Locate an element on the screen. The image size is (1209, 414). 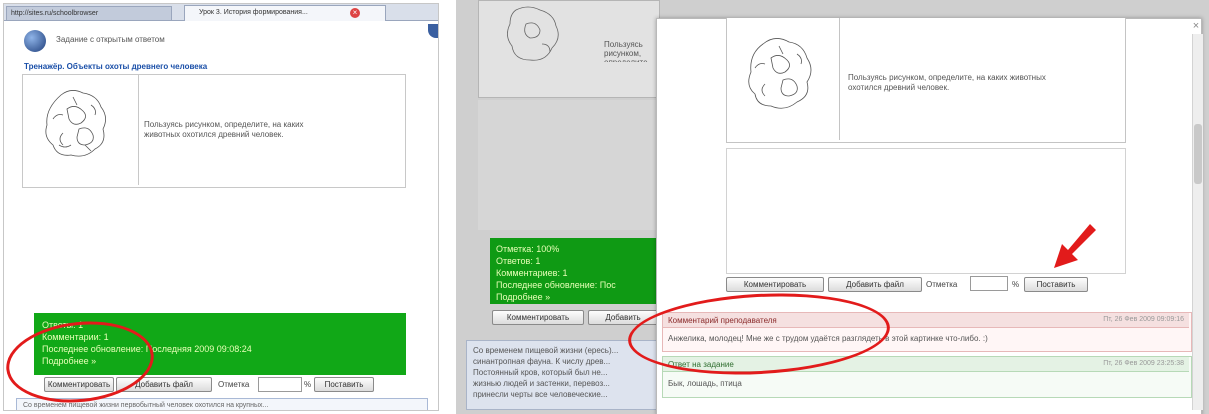
bg-status-updated: Последнее обновление: Пос is located at coordinates (556, 285).